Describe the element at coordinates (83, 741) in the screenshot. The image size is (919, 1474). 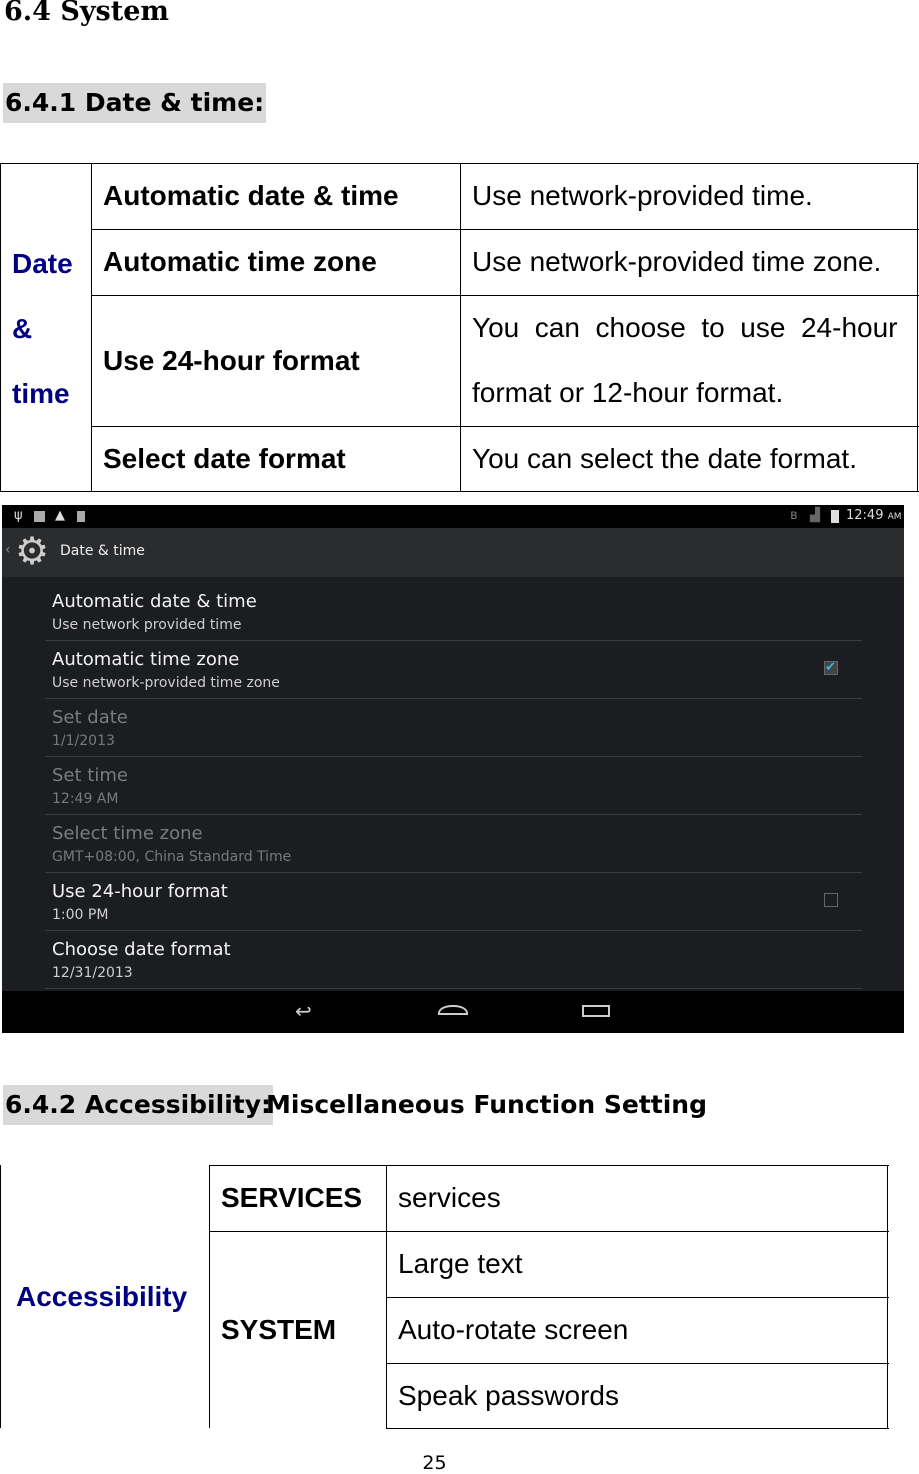
I see `item-summary: 1/1/2013` at that location.